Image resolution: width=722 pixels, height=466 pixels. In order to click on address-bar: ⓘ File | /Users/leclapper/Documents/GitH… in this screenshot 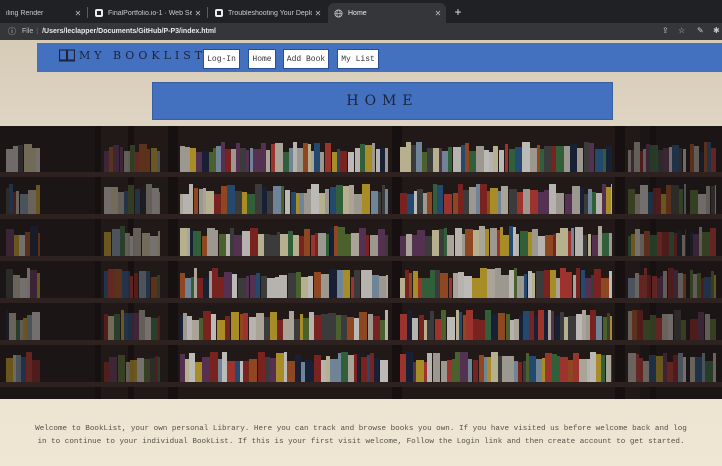, I will do `click(328, 31)`.